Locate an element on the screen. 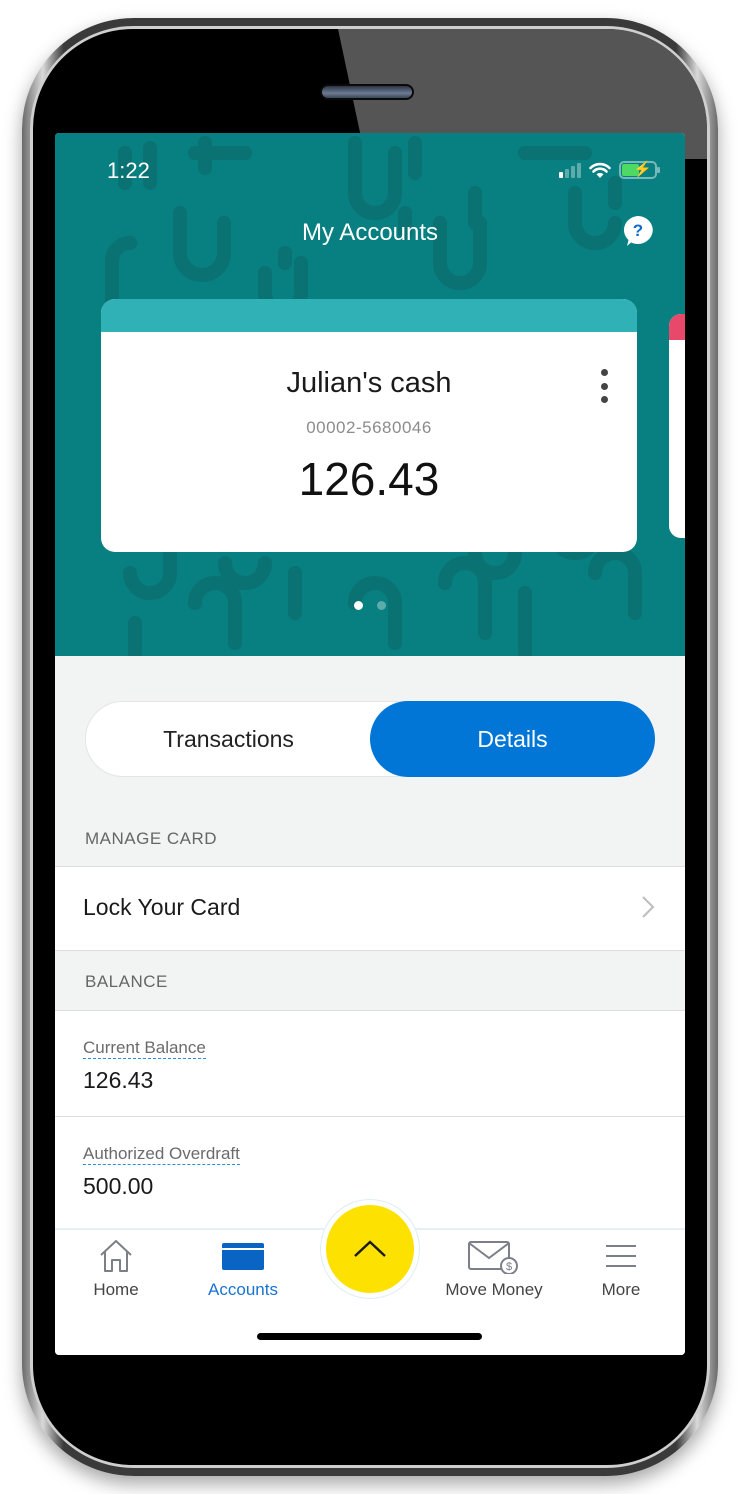 This screenshot has width=740, height=1494. nav-move-money: $ Move Money is located at coordinates (494, 1269).